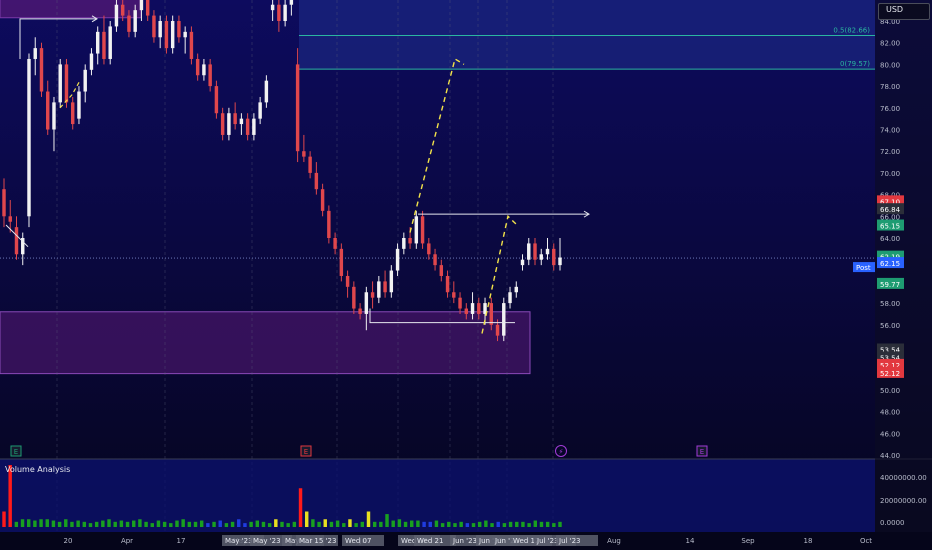 The height and width of the screenshot is (554, 932). Describe the element at coordinates (890, 434) in the screenshot. I see `price-tick-label: 46.00` at that location.